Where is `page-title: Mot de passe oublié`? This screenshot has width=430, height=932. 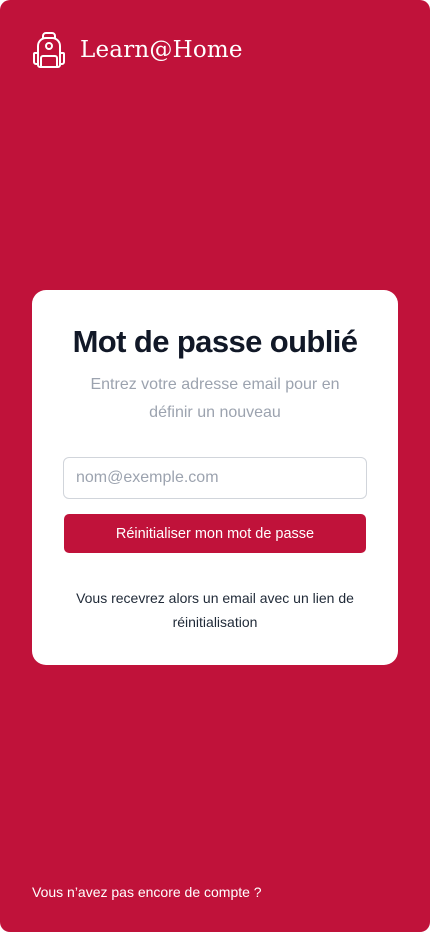 page-title: Mot de passe oublié is located at coordinates (215, 341).